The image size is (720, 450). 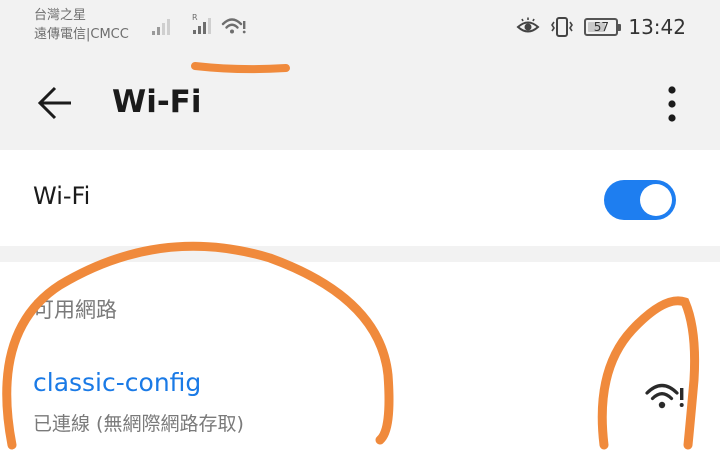 What do you see at coordinates (81, 25) in the screenshot?
I see `carrier-info: 台灣之星 遠傳電信|CMCC` at bounding box center [81, 25].